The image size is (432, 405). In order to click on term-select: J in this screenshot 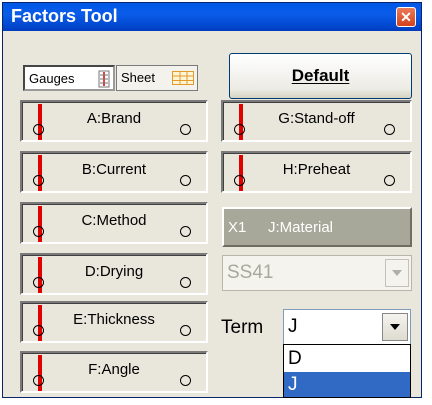, I will do `click(347, 327)`.